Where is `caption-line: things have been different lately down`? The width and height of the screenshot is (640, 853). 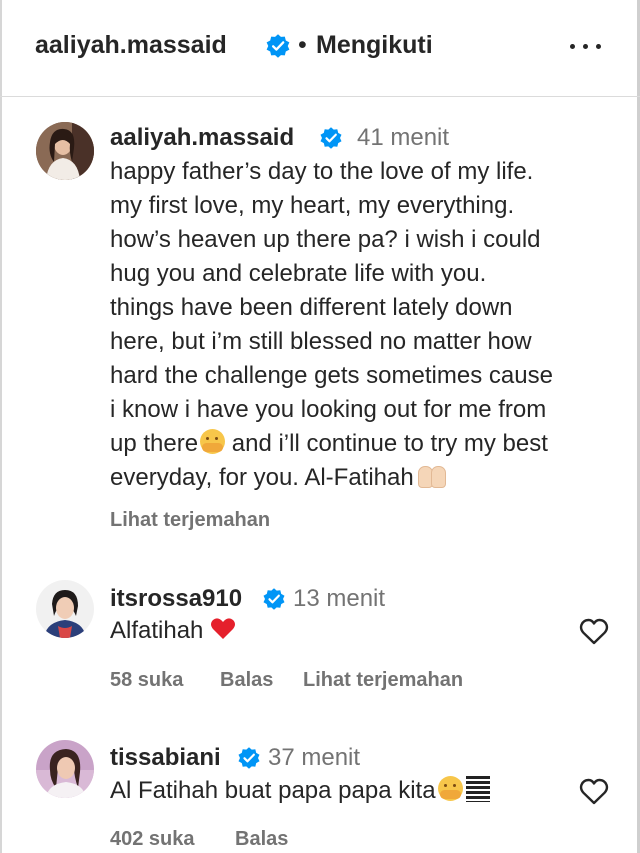 caption-line: things have been different lately down is located at coordinates (311, 307).